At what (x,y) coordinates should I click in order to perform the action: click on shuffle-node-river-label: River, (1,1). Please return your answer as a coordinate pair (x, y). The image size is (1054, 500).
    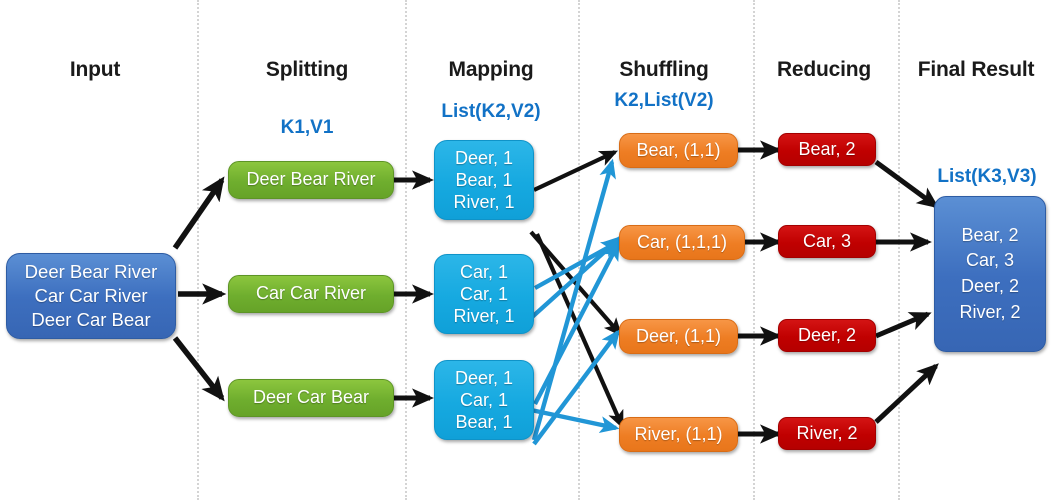
    Looking at the image, I should click on (678, 433).